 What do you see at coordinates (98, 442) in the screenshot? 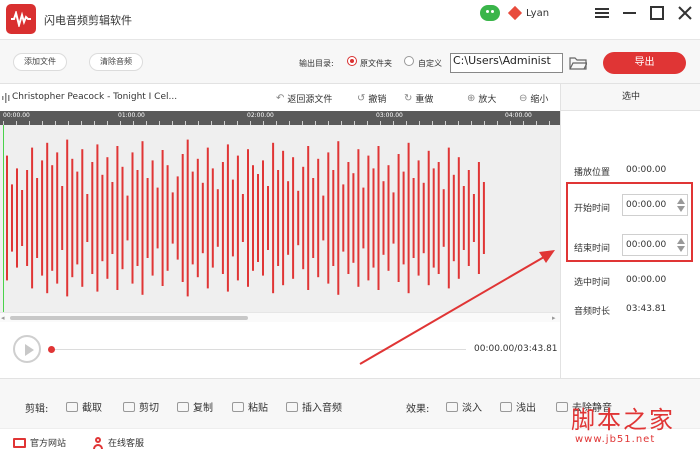
I see `person-icon` at bounding box center [98, 442].